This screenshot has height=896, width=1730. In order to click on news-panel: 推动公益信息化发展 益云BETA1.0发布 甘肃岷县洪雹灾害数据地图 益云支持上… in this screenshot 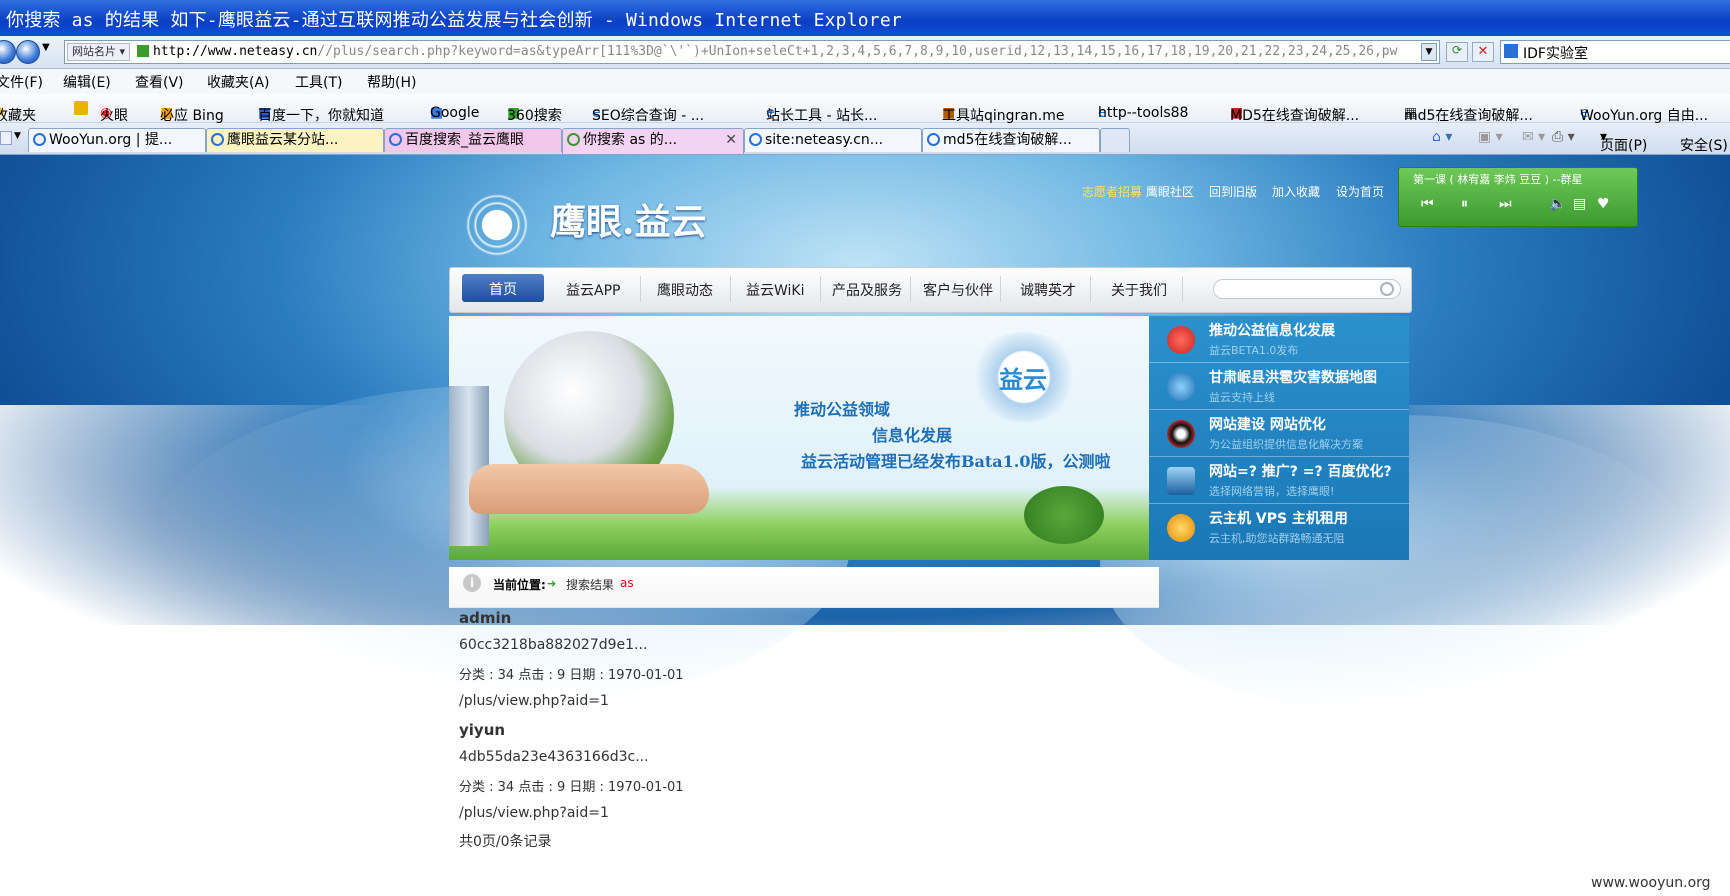, I will do `click(1279, 438)`.